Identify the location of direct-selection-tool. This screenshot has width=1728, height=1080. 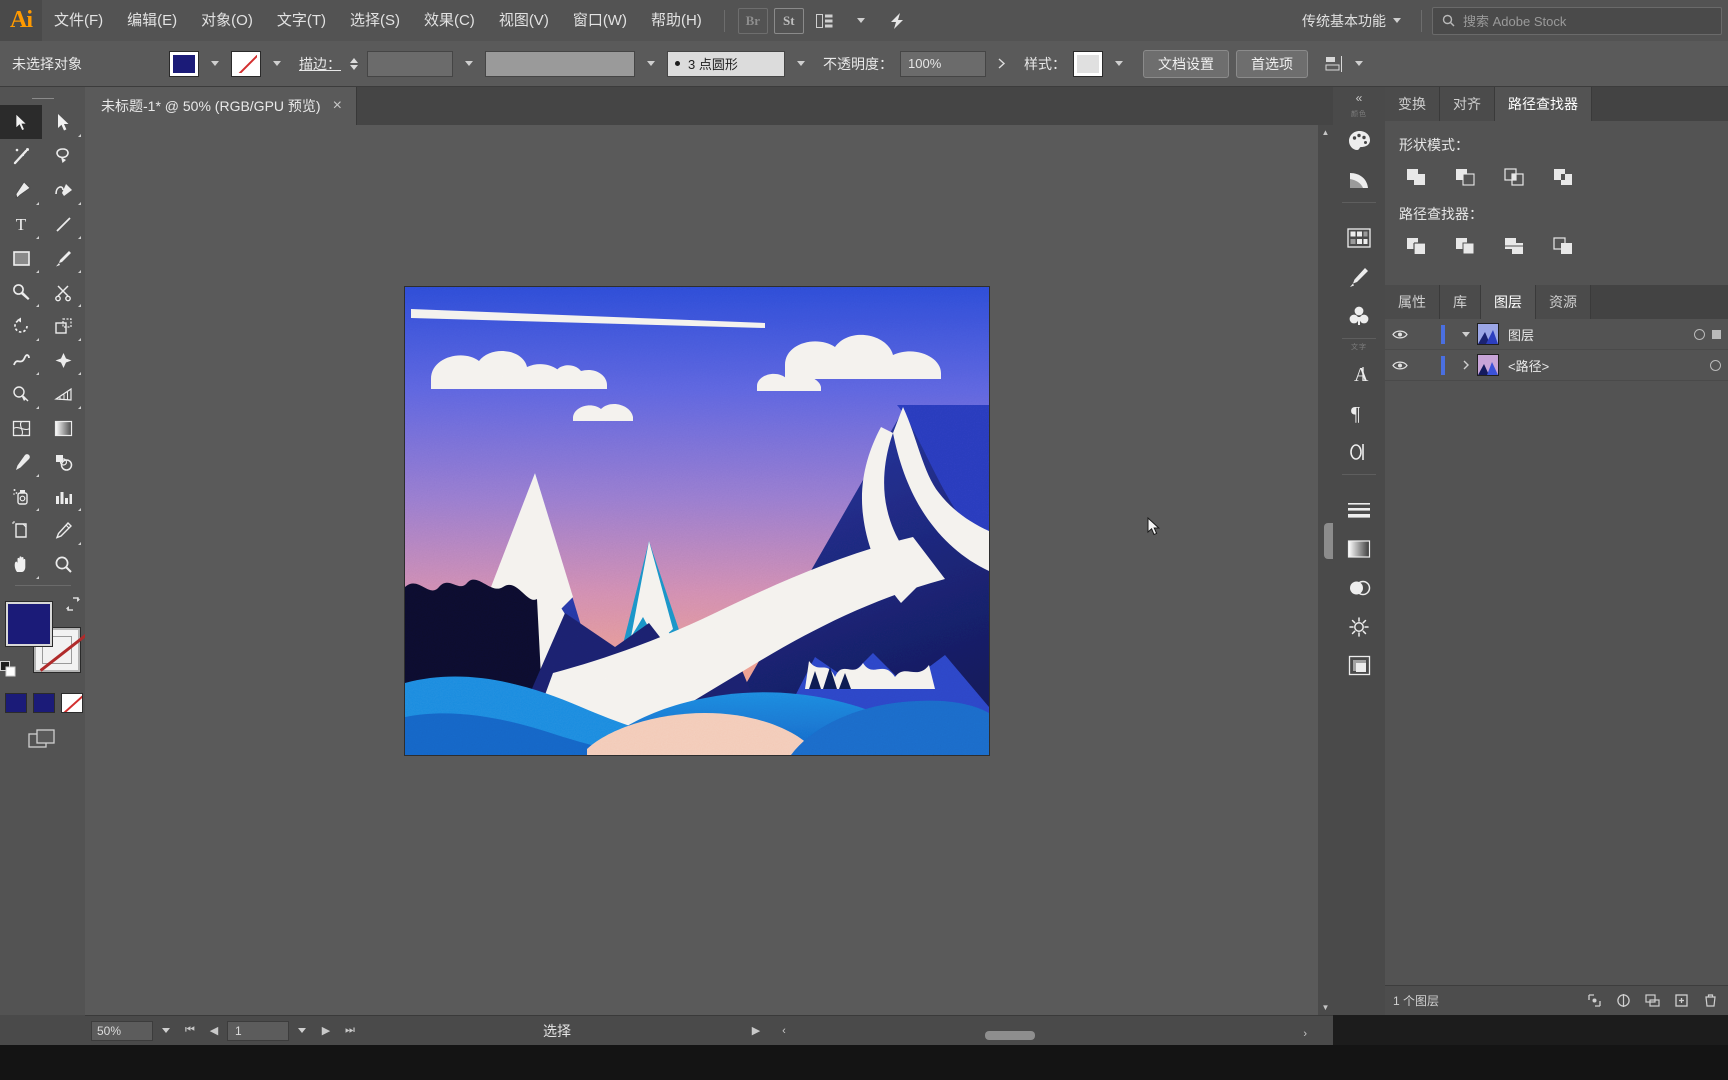
(63, 122).